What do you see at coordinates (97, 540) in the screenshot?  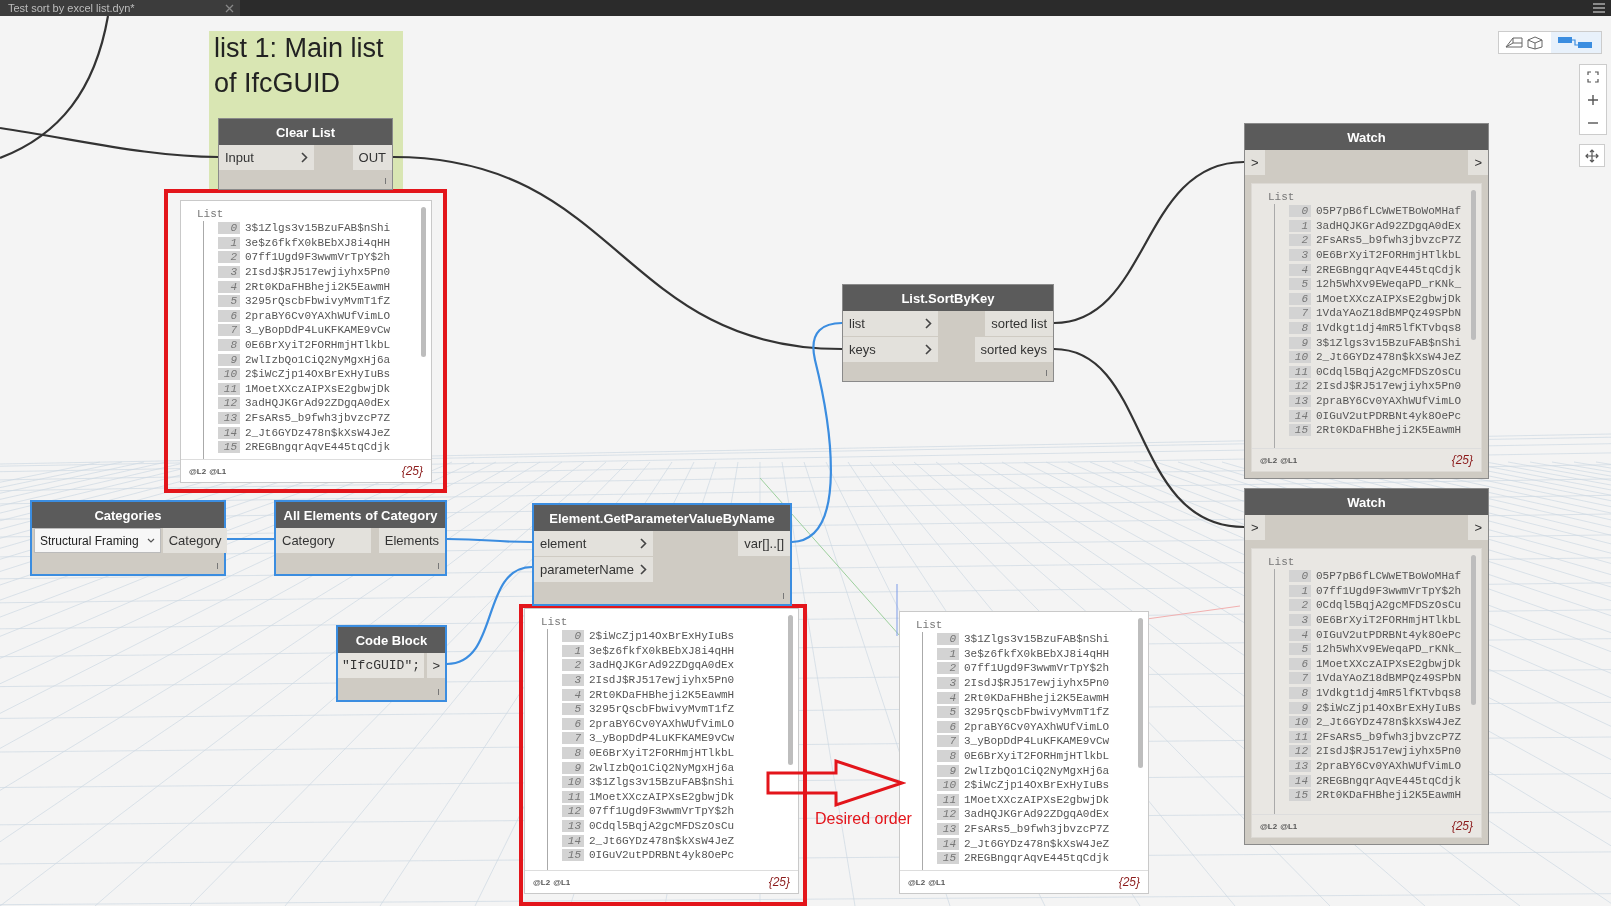 I see `category-dropdown: Structural Framing` at bounding box center [97, 540].